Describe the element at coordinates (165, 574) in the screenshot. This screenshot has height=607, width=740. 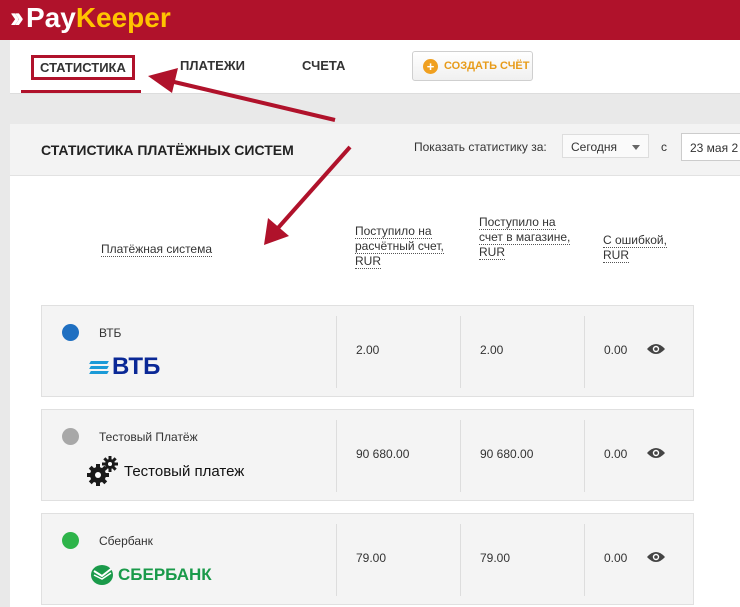
I see `sberbank-logo-text: СБЕРБАНК` at that location.